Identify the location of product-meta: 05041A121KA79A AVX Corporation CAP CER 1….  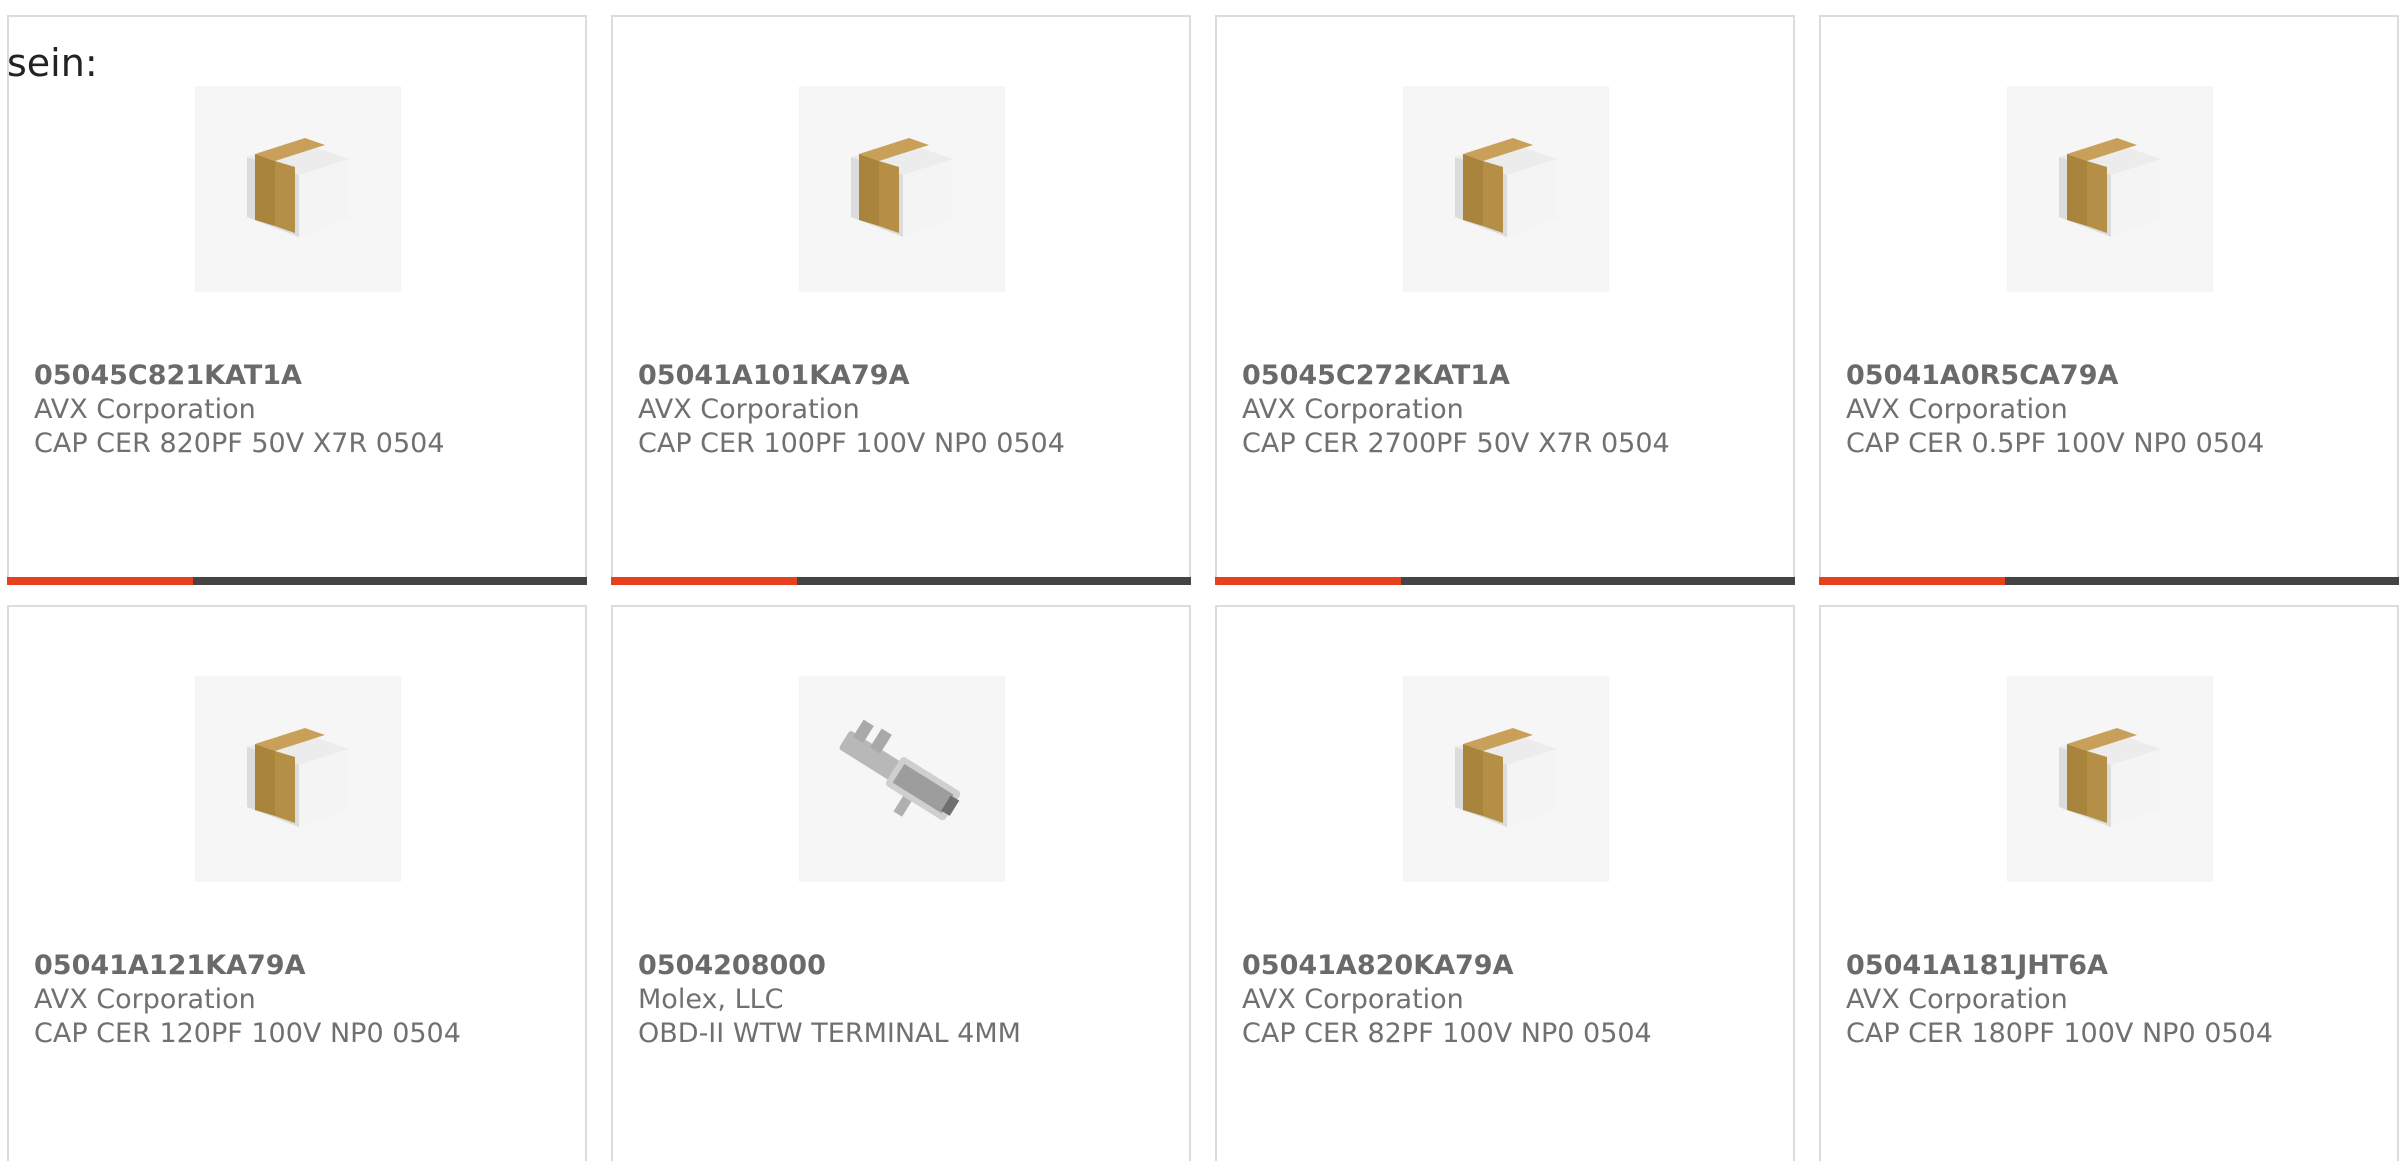
(247, 1000).